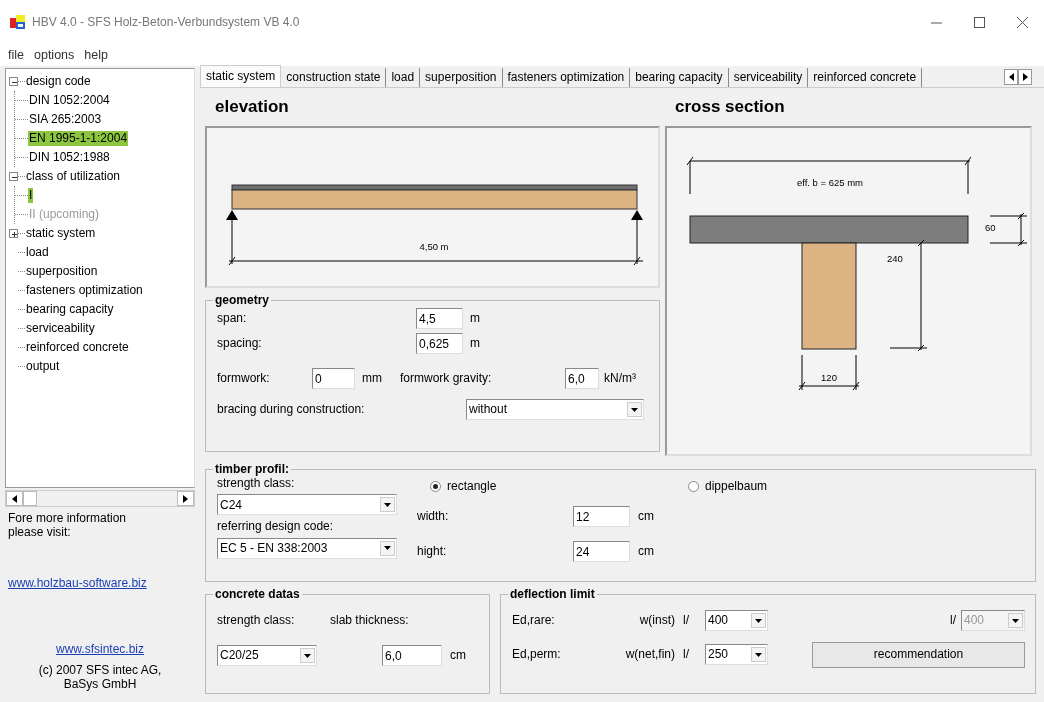 This screenshot has width=1044, height=702. What do you see at coordinates (84, 290) in the screenshot?
I see `tree-item: fasteners optimization` at bounding box center [84, 290].